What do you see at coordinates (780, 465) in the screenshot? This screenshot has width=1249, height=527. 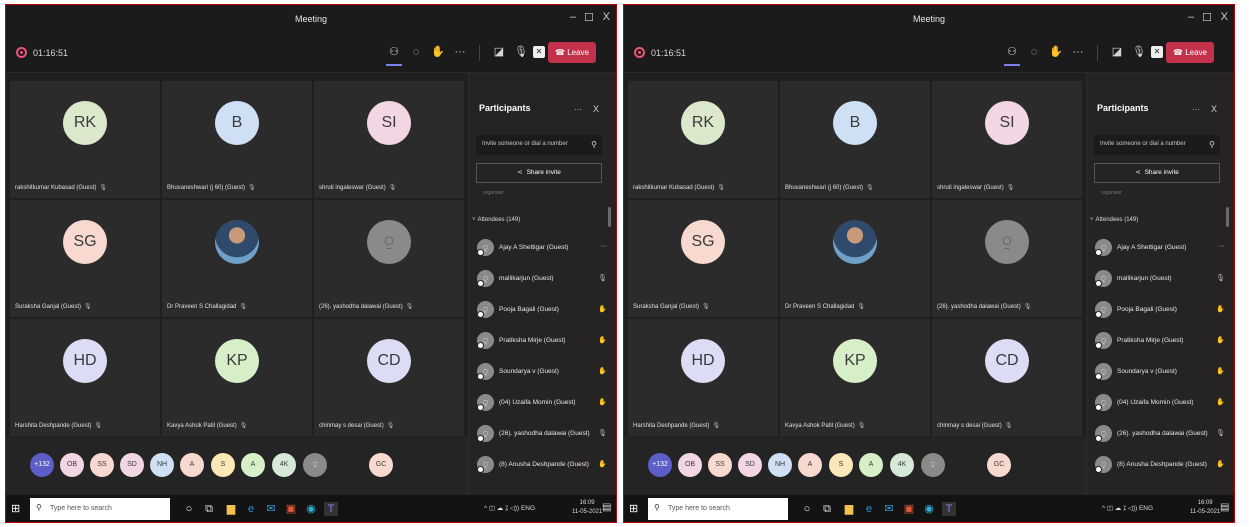 I see `participant-bubble: NH` at bounding box center [780, 465].